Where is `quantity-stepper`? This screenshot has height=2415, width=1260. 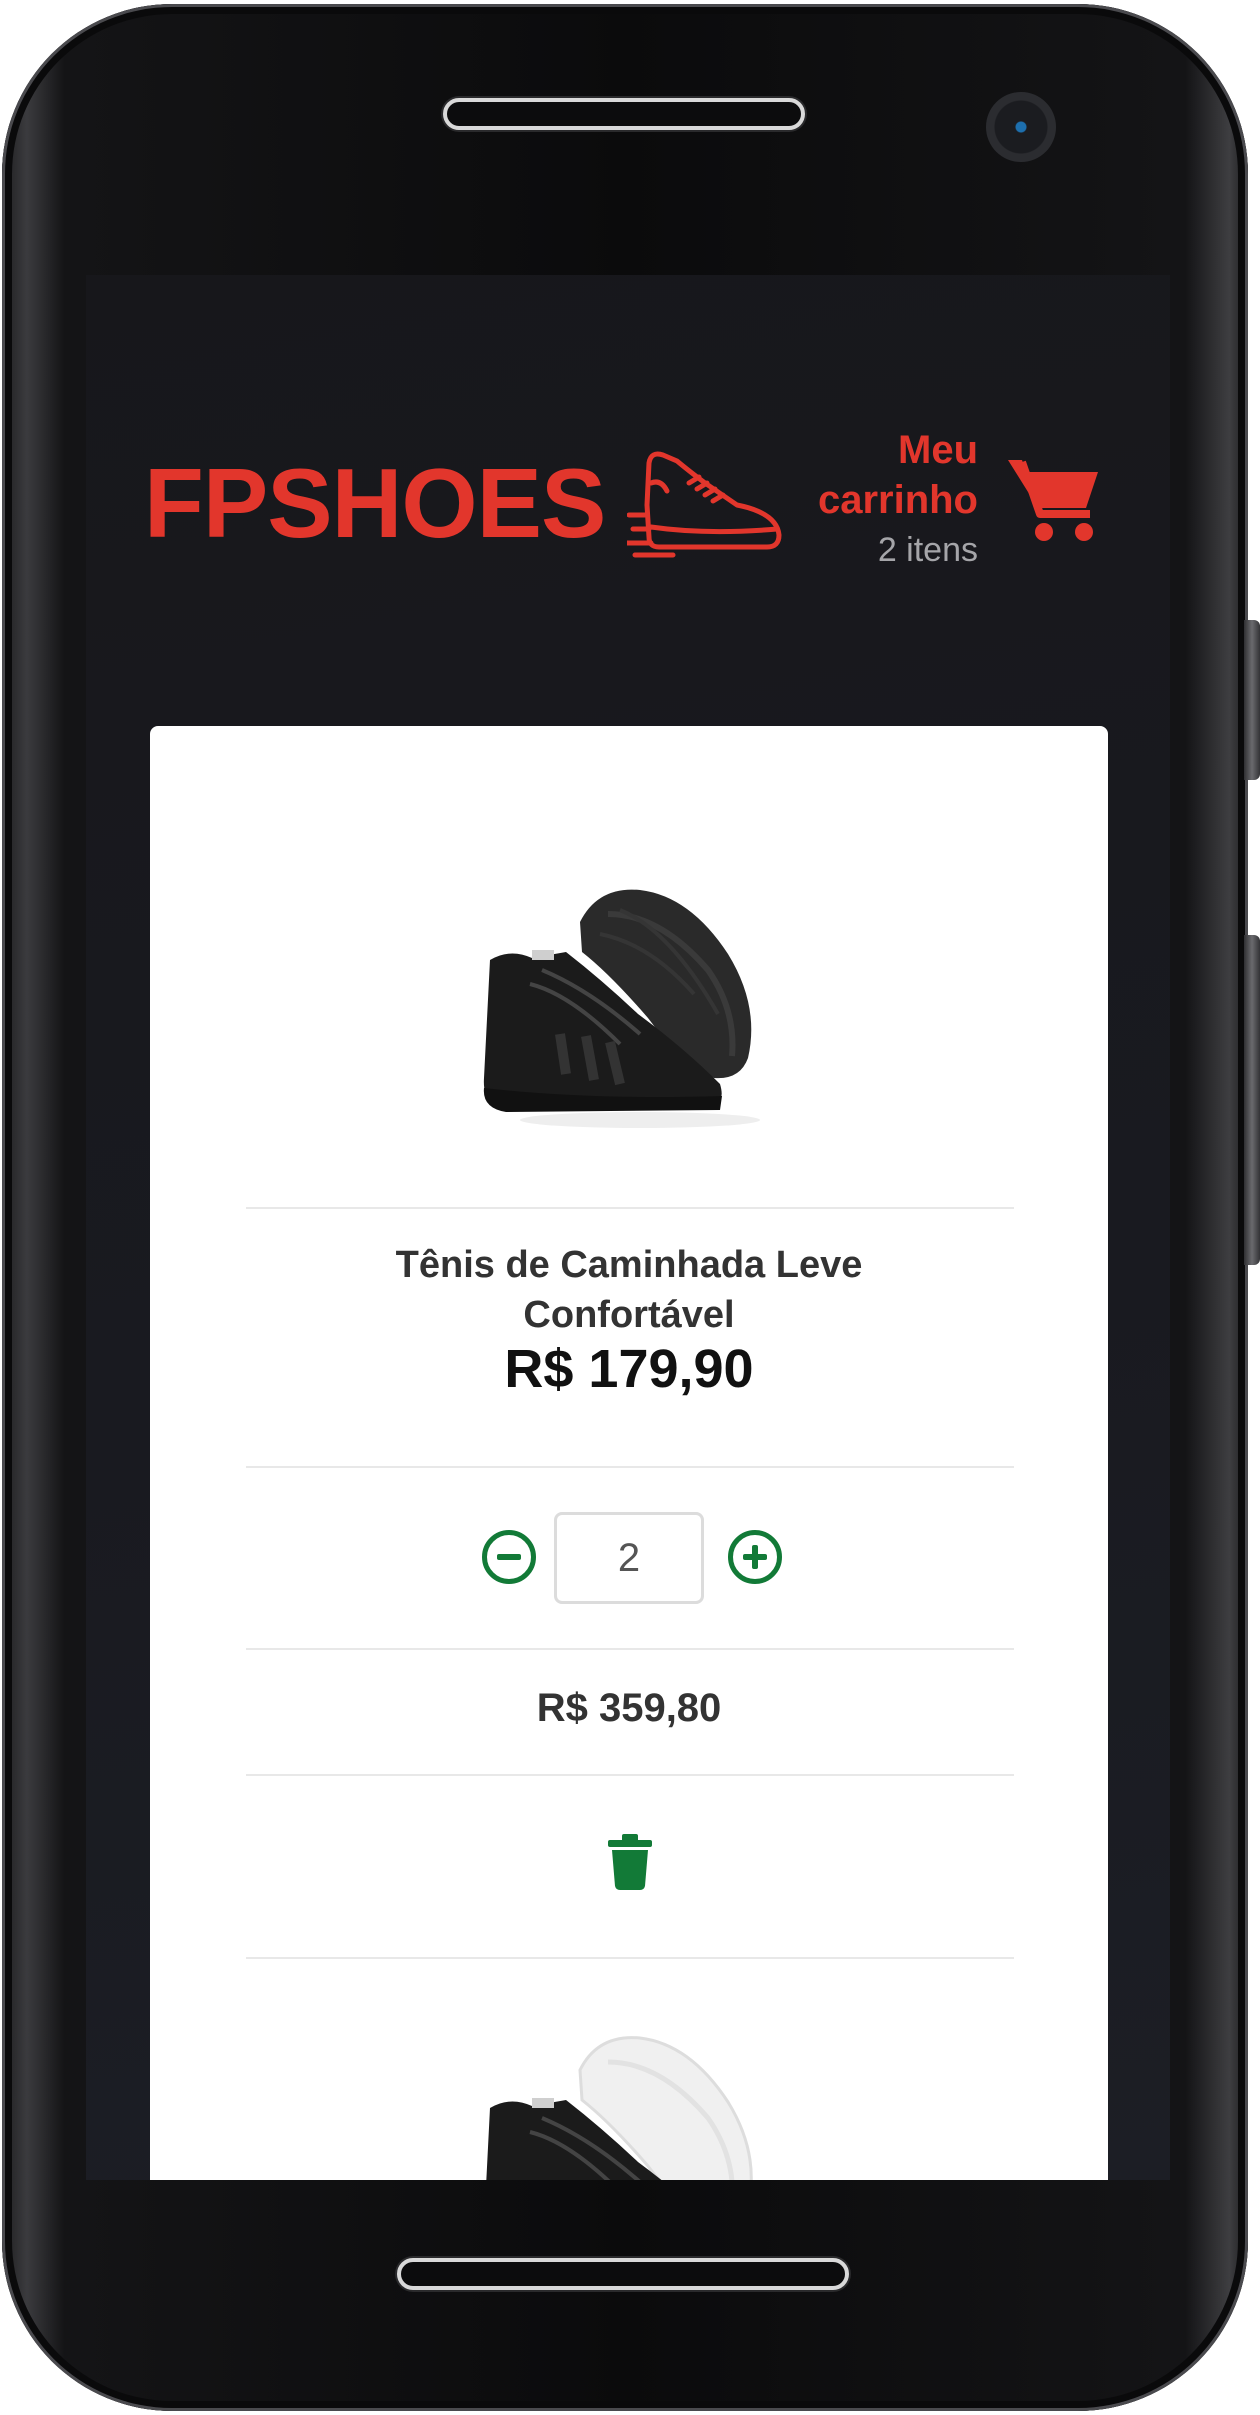
quantity-stepper is located at coordinates (629, 1558).